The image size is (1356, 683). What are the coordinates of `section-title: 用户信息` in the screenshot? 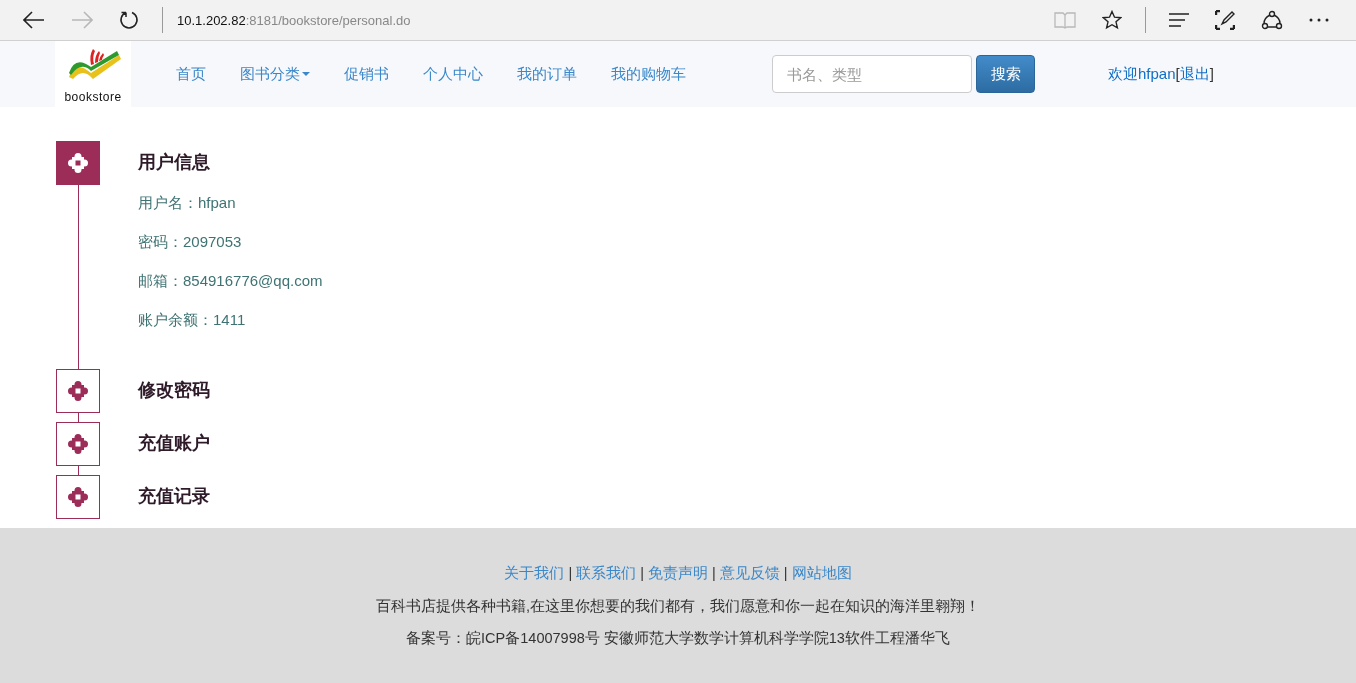 It's located at (230, 163).